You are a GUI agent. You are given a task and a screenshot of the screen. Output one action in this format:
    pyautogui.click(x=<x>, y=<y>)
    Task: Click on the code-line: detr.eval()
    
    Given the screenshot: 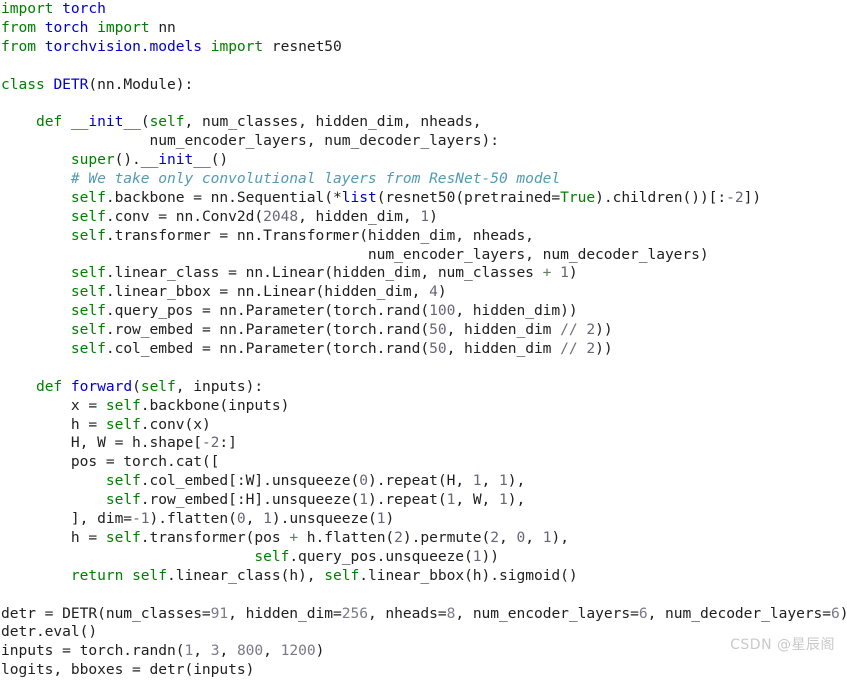 What is the action you would take?
    pyautogui.click(x=49, y=632)
    